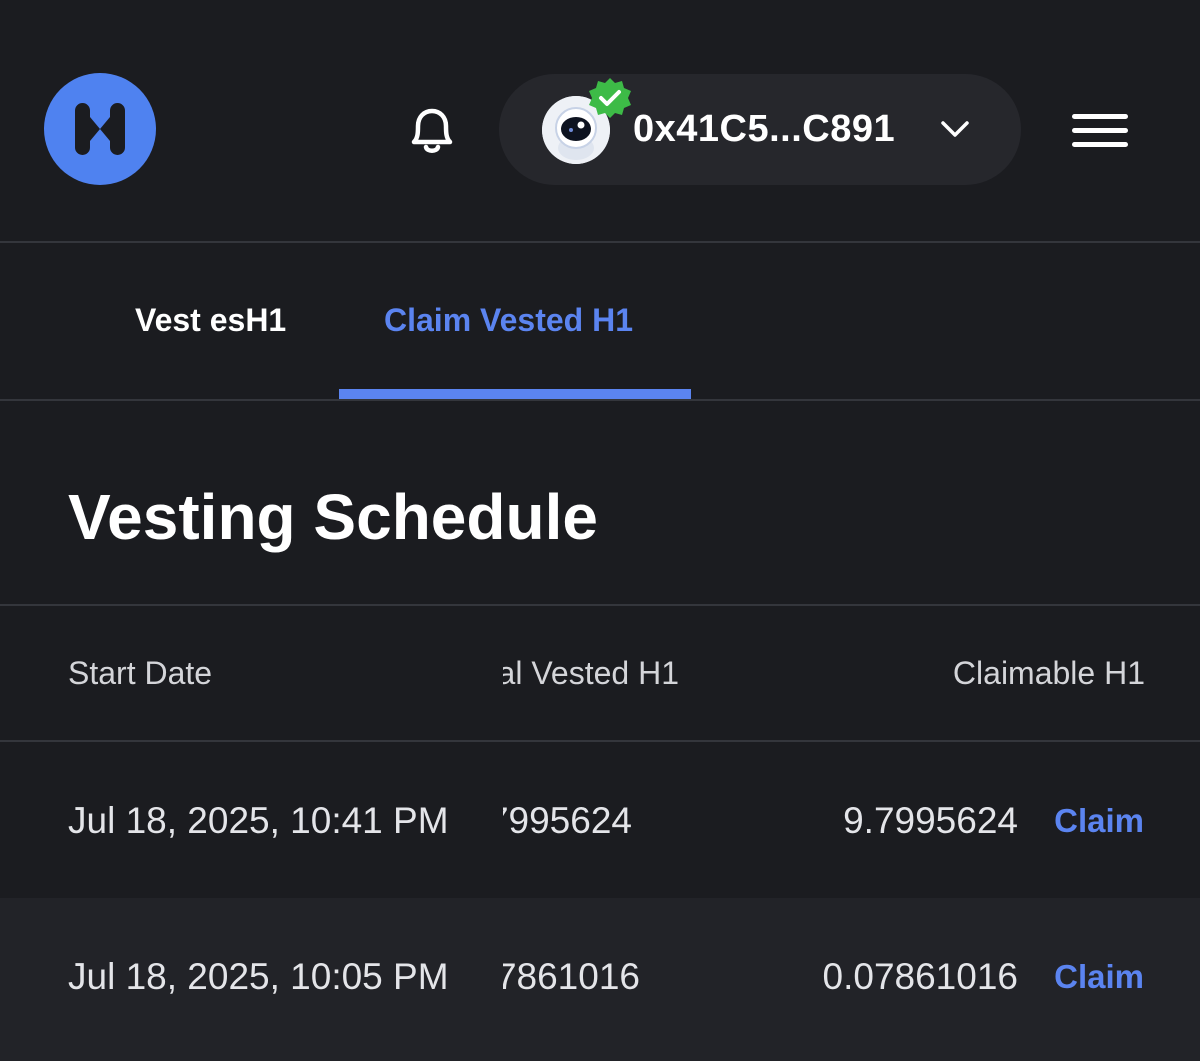 The height and width of the screenshot is (1061, 1200). I want to click on h1-logo-icon, so click(100, 129).